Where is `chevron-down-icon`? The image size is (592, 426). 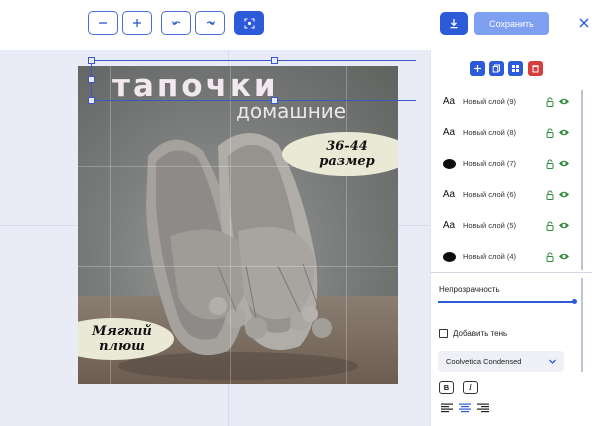 chevron-down-icon is located at coordinates (552, 361).